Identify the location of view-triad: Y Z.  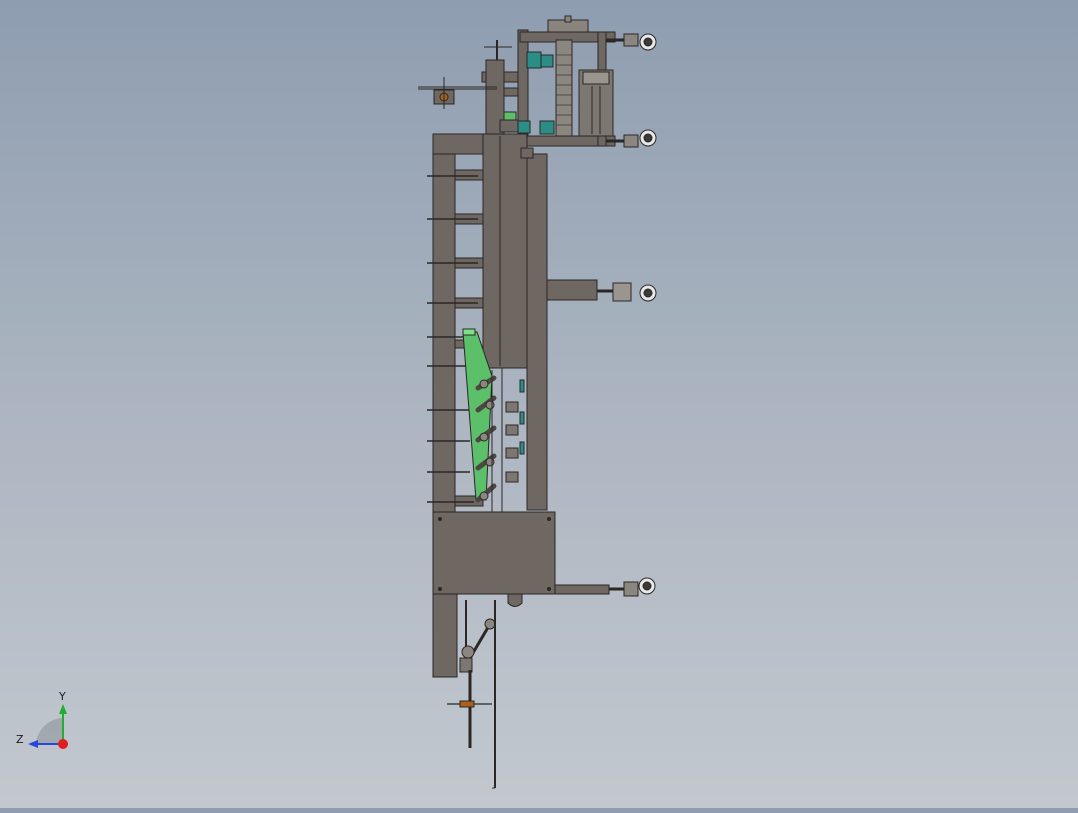
(42, 719).